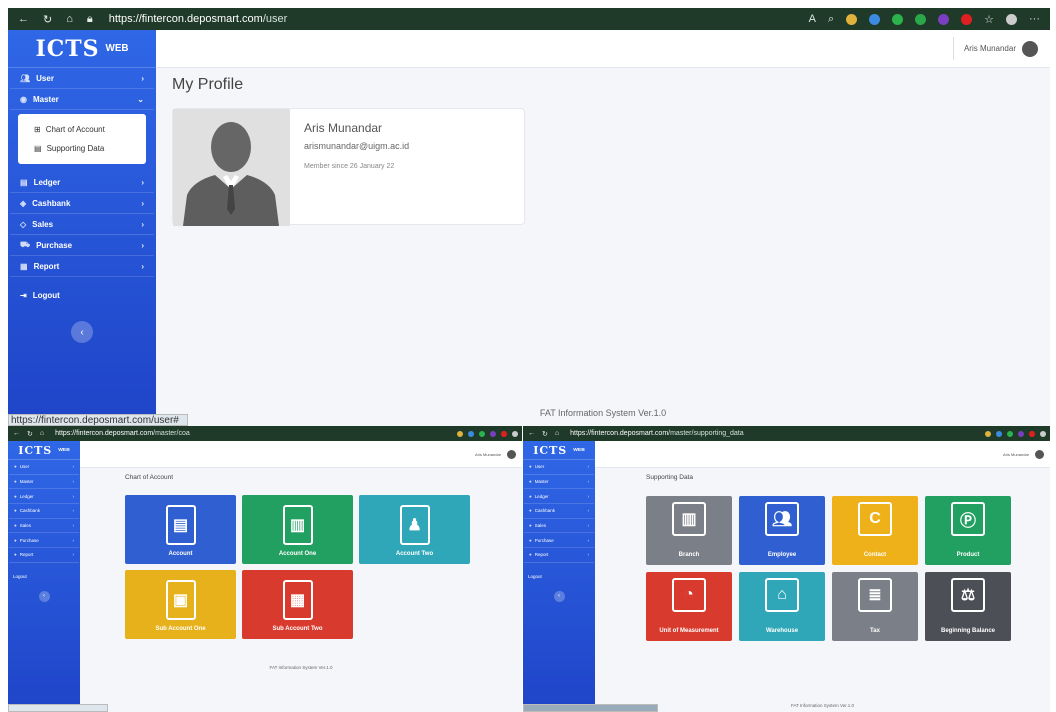 The height and width of the screenshot is (712, 1056). I want to click on book-icon: ●, so click(530, 496).